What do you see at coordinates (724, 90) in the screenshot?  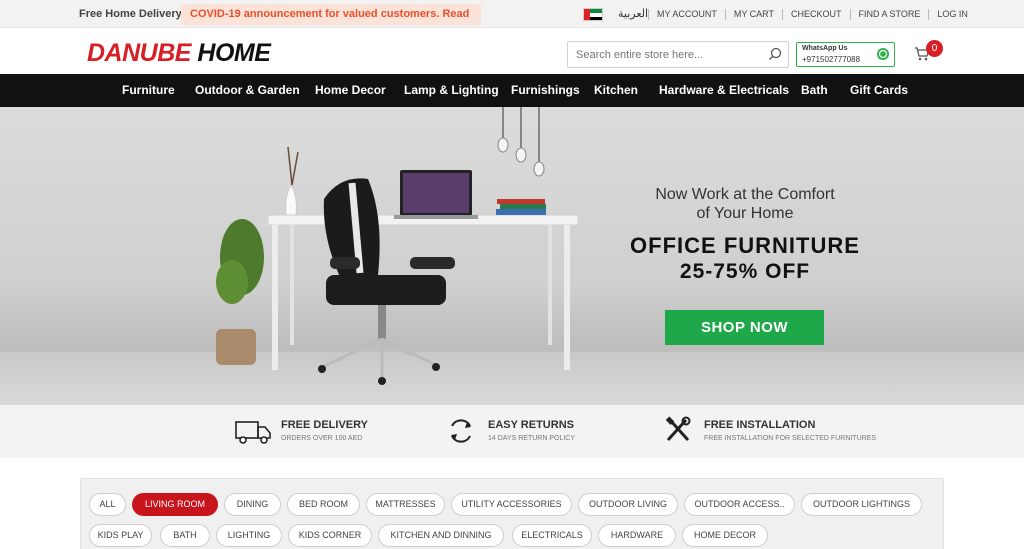 I see `nav-item-hardware-electricals: Hardware & Electricals` at bounding box center [724, 90].